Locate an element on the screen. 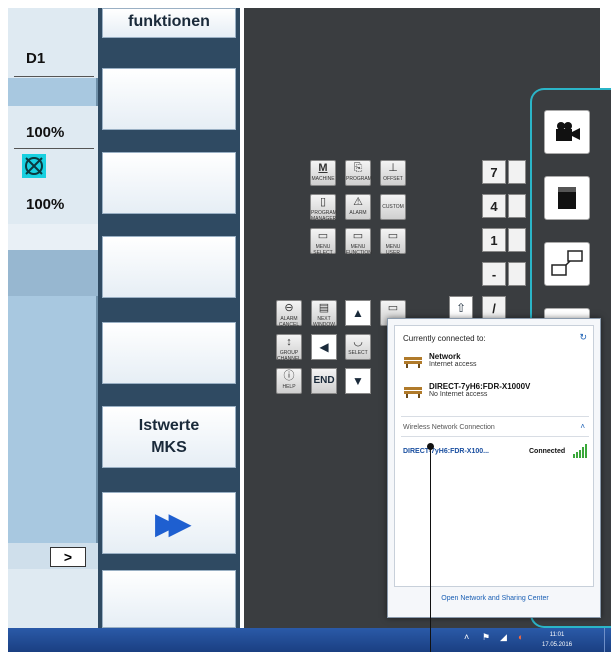 The height and width of the screenshot is (652, 611). remote-display-icon is located at coordinates (567, 264).